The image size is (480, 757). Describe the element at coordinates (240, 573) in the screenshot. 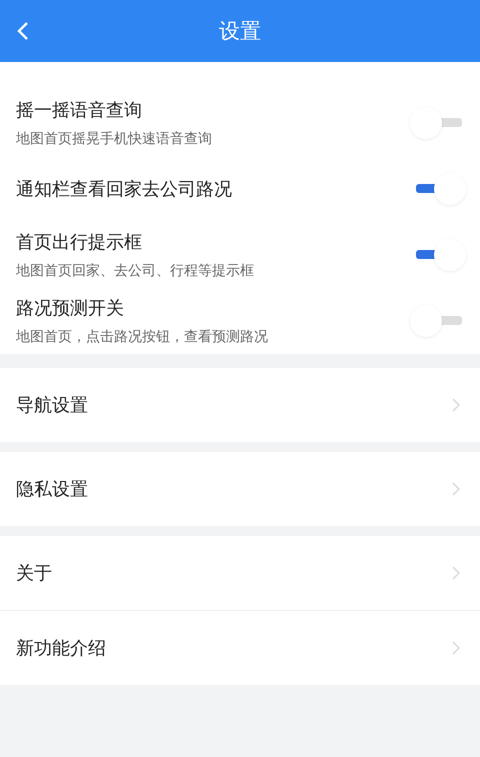

I see `menu-item: 关于` at that location.